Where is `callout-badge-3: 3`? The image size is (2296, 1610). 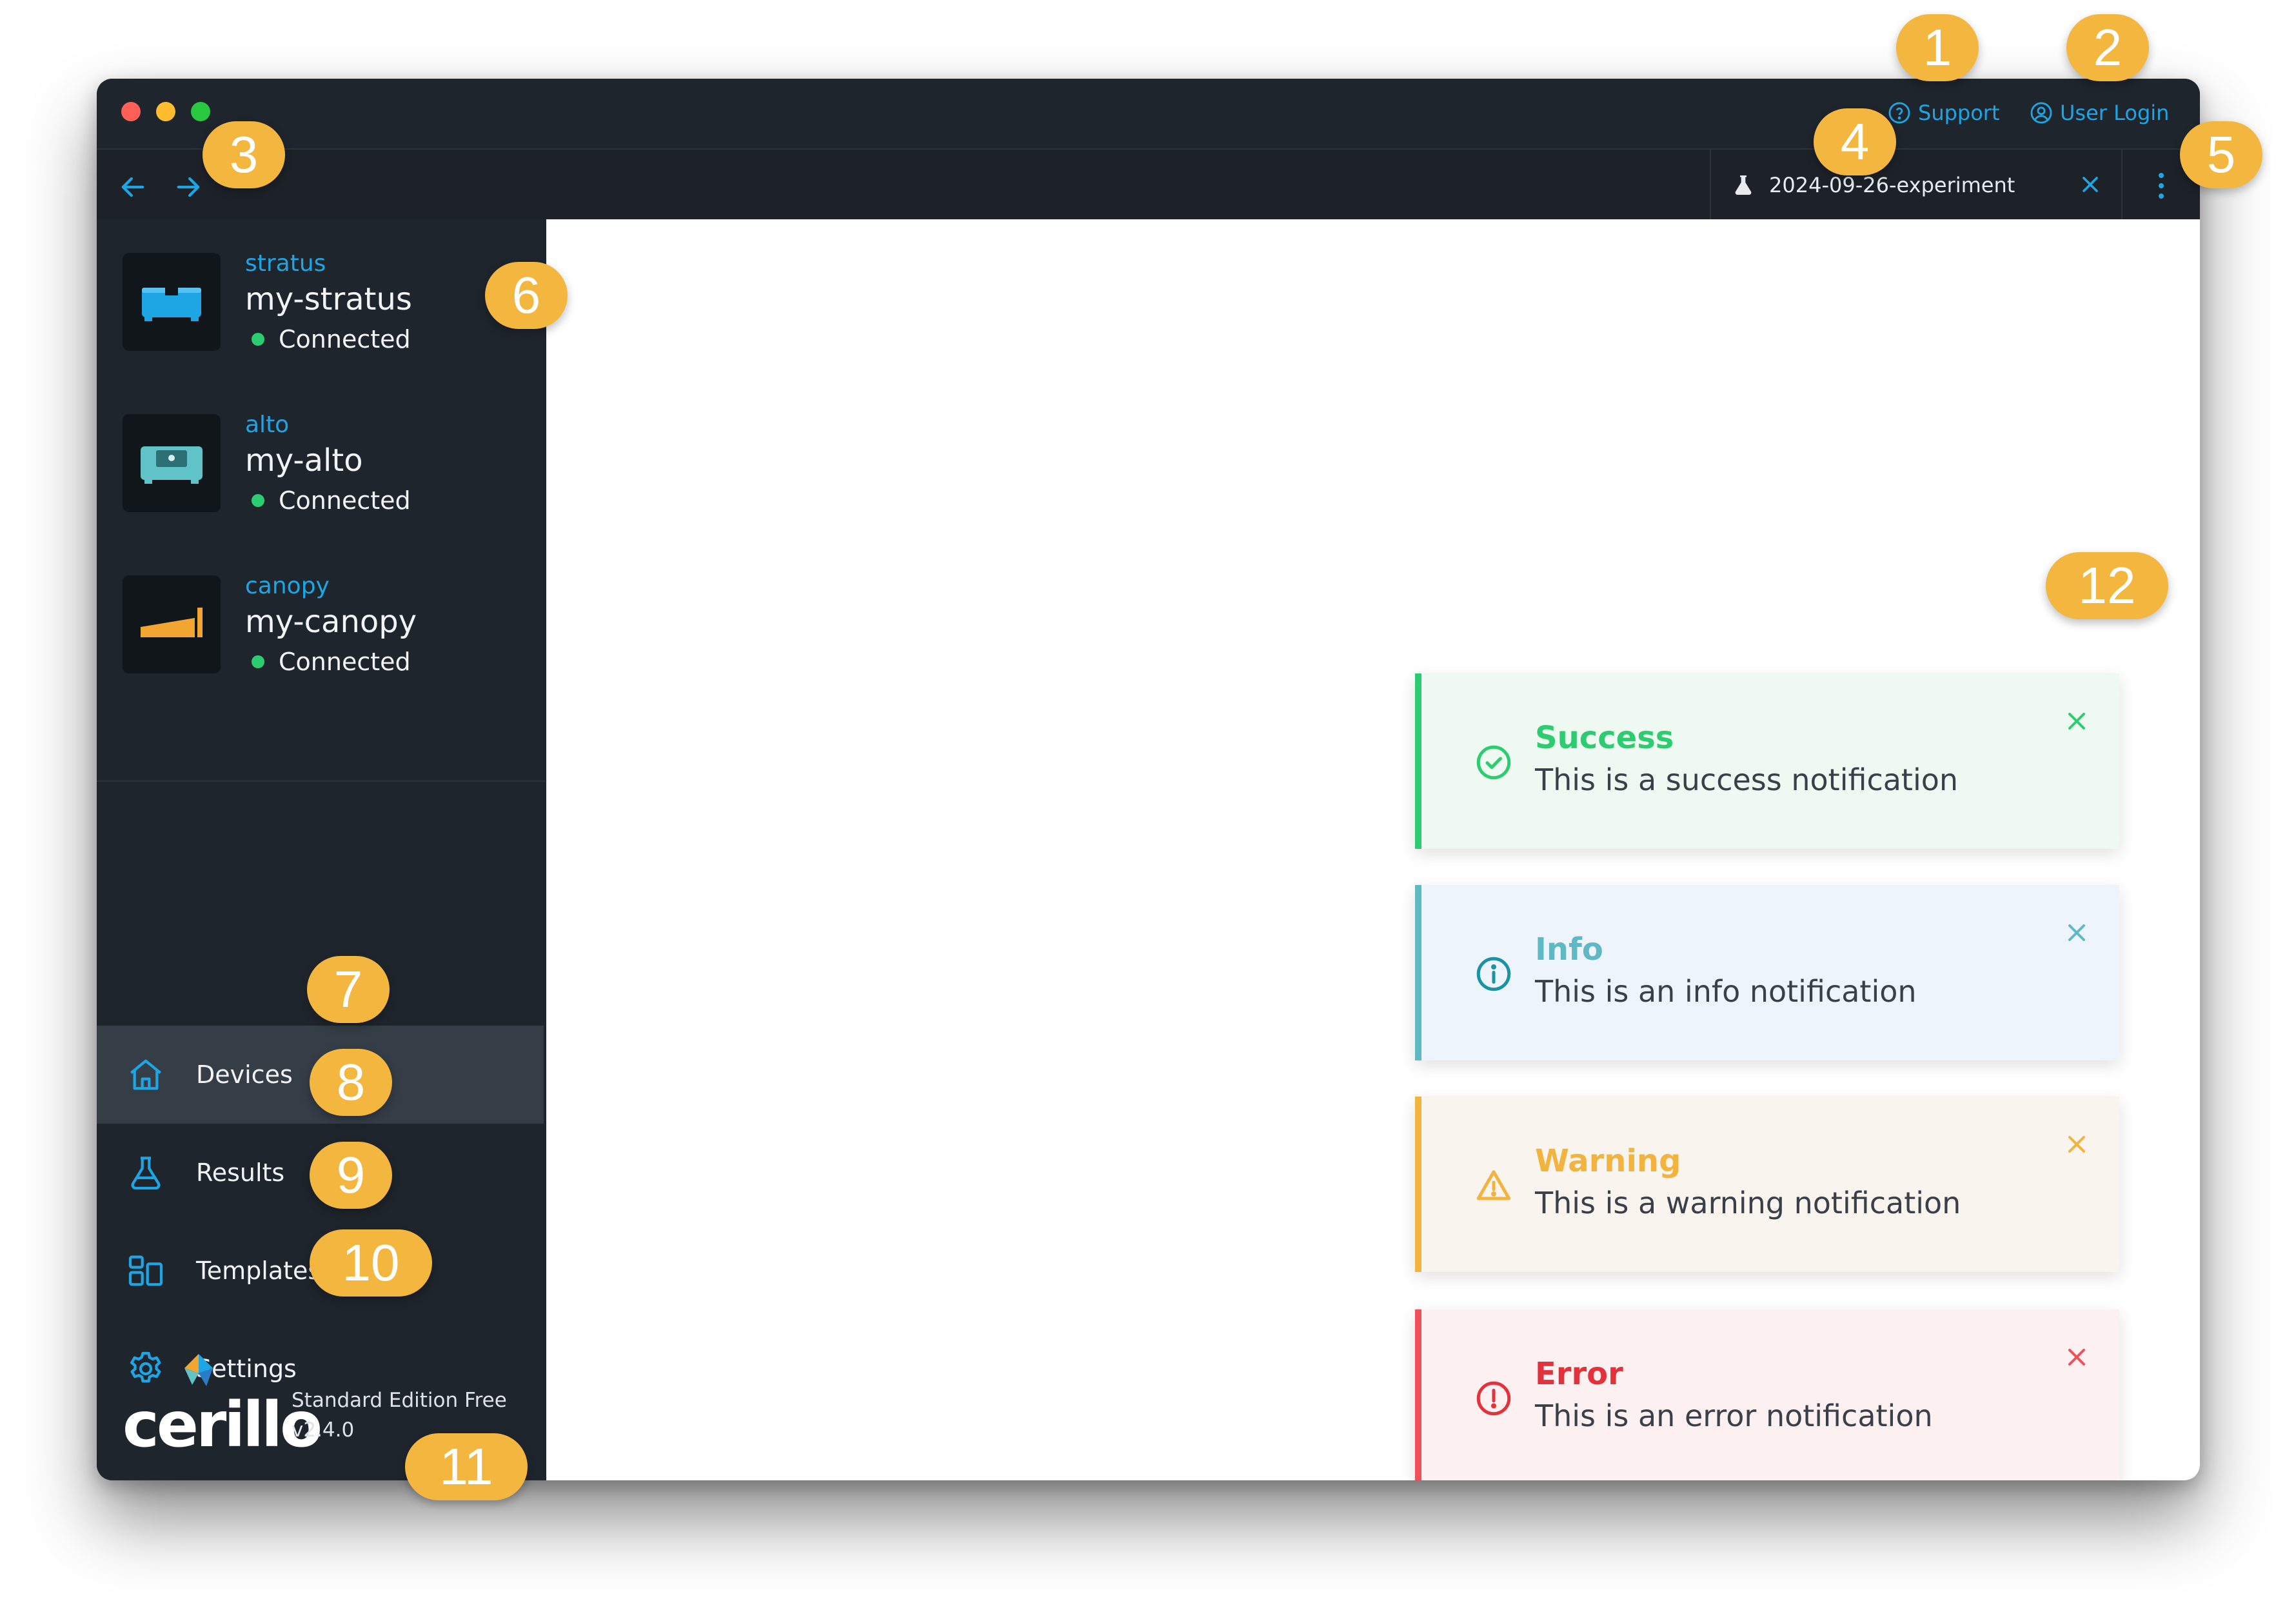
callout-badge-3: 3 is located at coordinates (244, 154).